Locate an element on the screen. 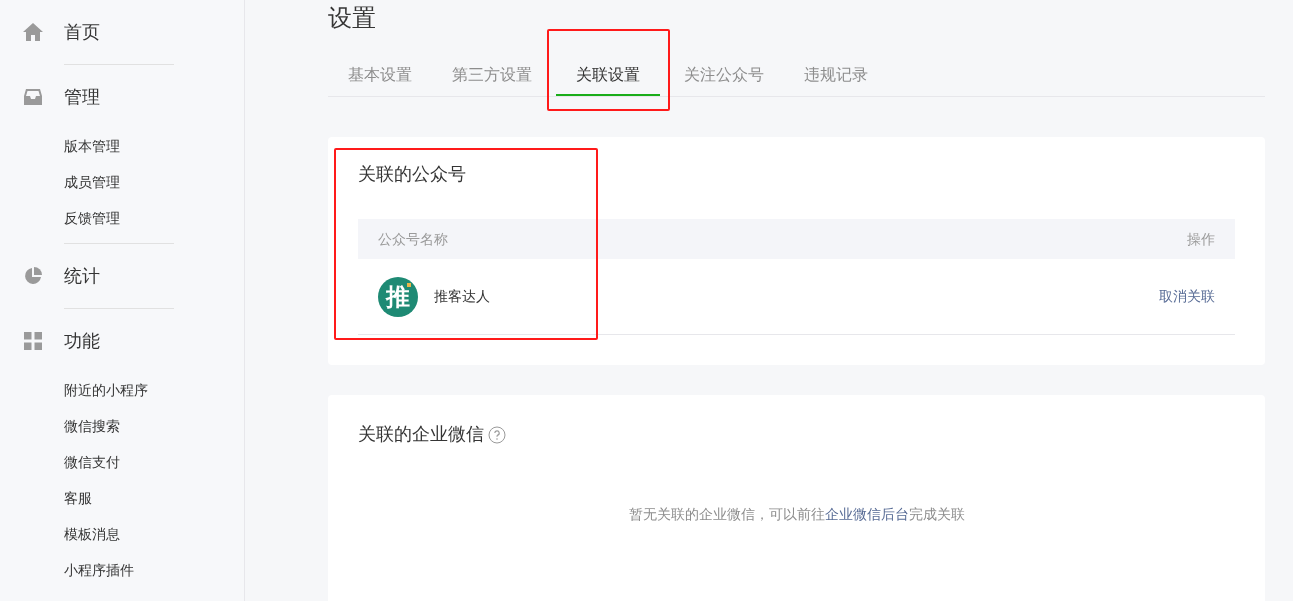 Image resolution: width=1293 pixels, height=601 pixels. tab: 关联设置 is located at coordinates (608, 76).